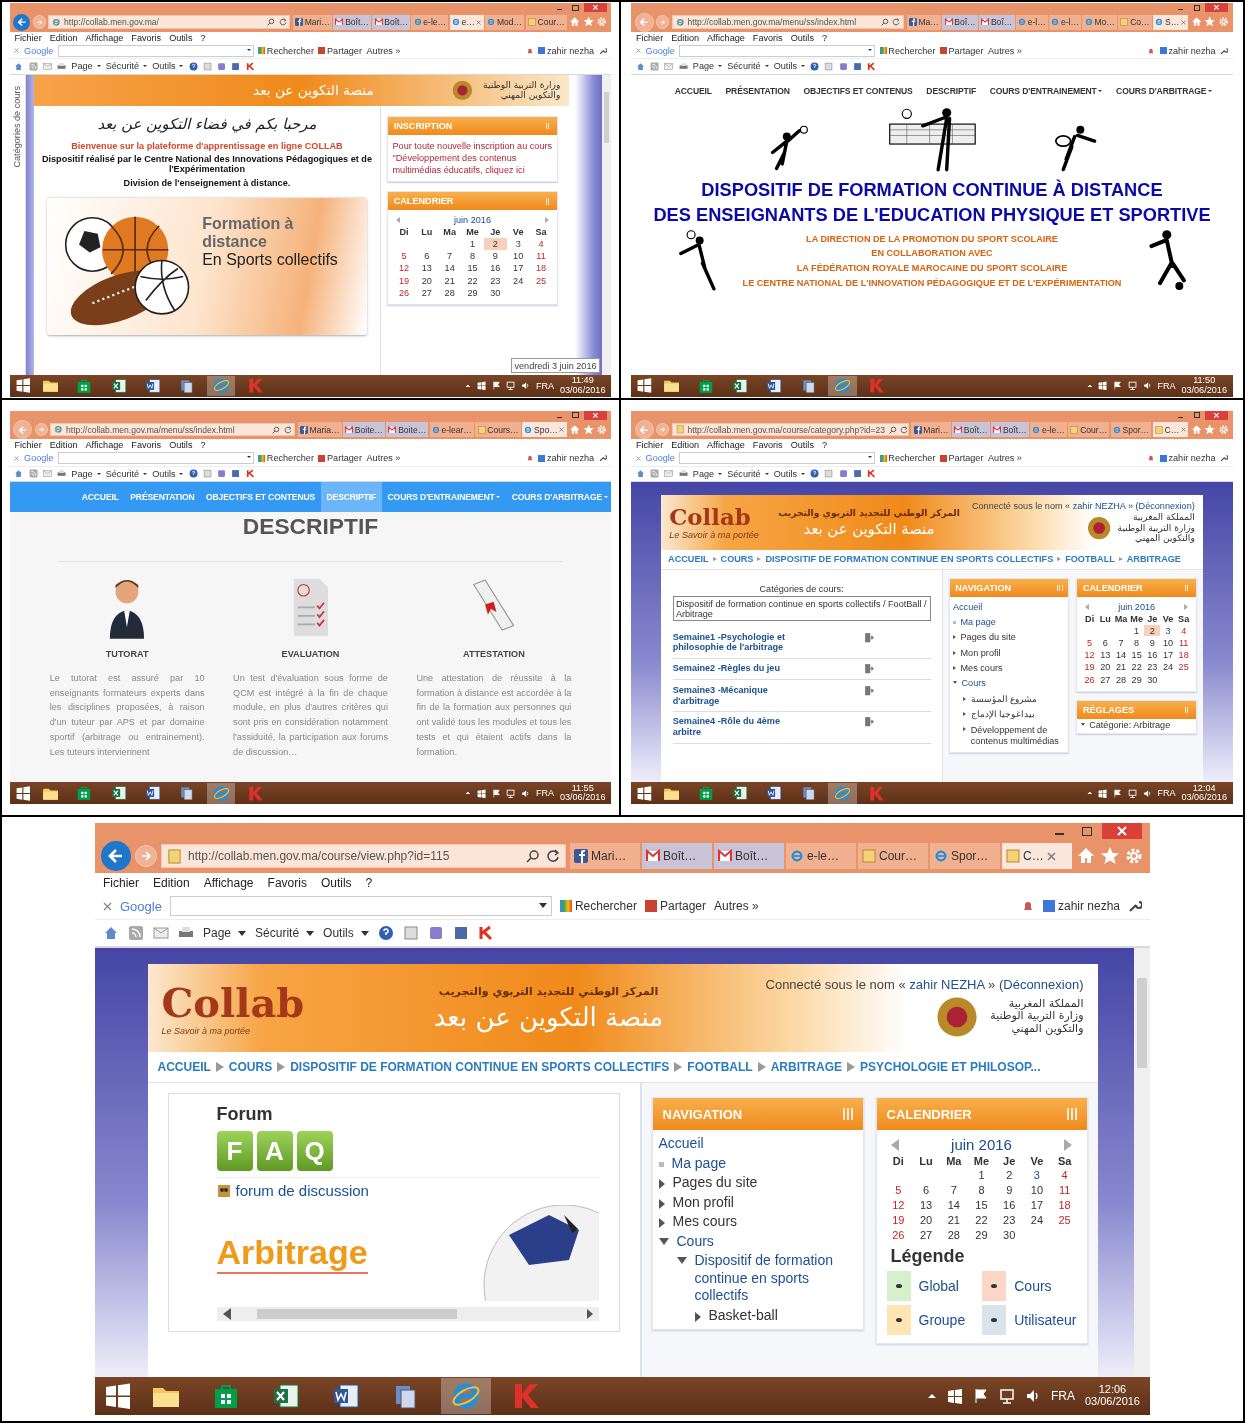  What do you see at coordinates (1168, 631) in the screenshot?
I see `calendar-day: 3` at bounding box center [1168, 631].